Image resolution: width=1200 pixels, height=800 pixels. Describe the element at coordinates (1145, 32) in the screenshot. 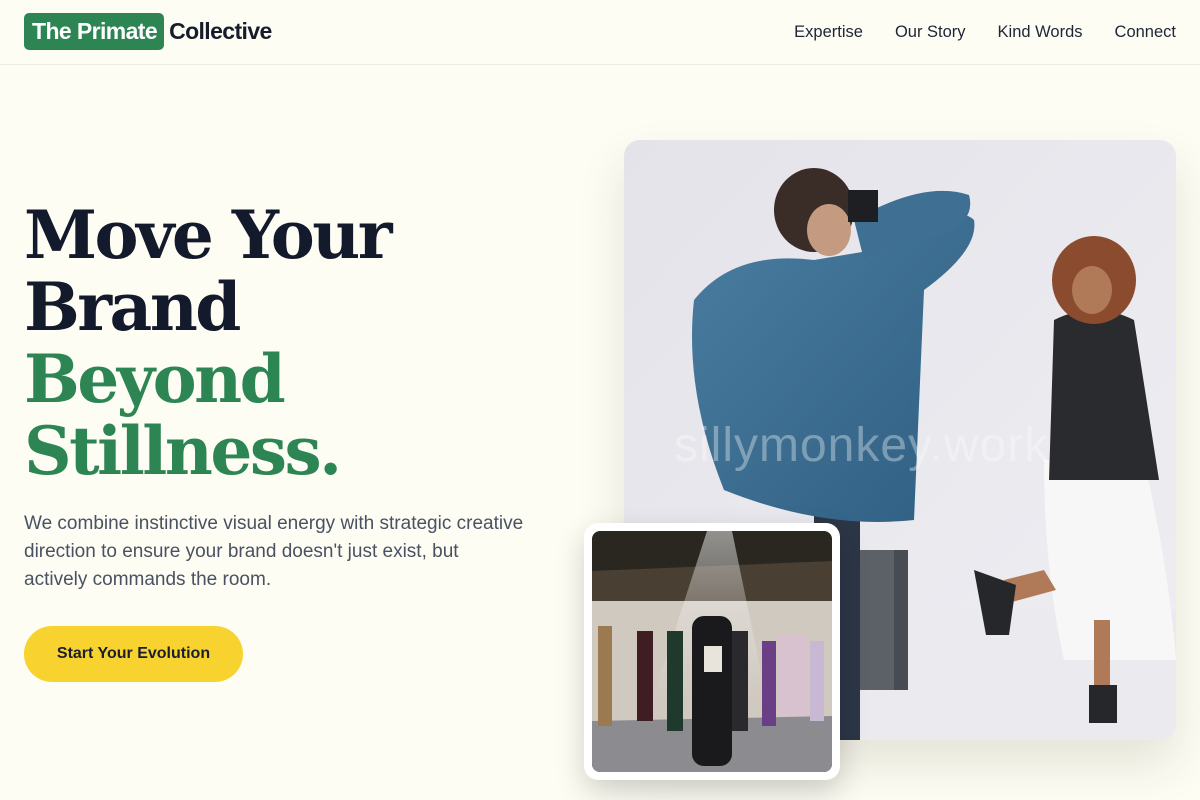

I see `nav-link-connect: Connect` at that location.